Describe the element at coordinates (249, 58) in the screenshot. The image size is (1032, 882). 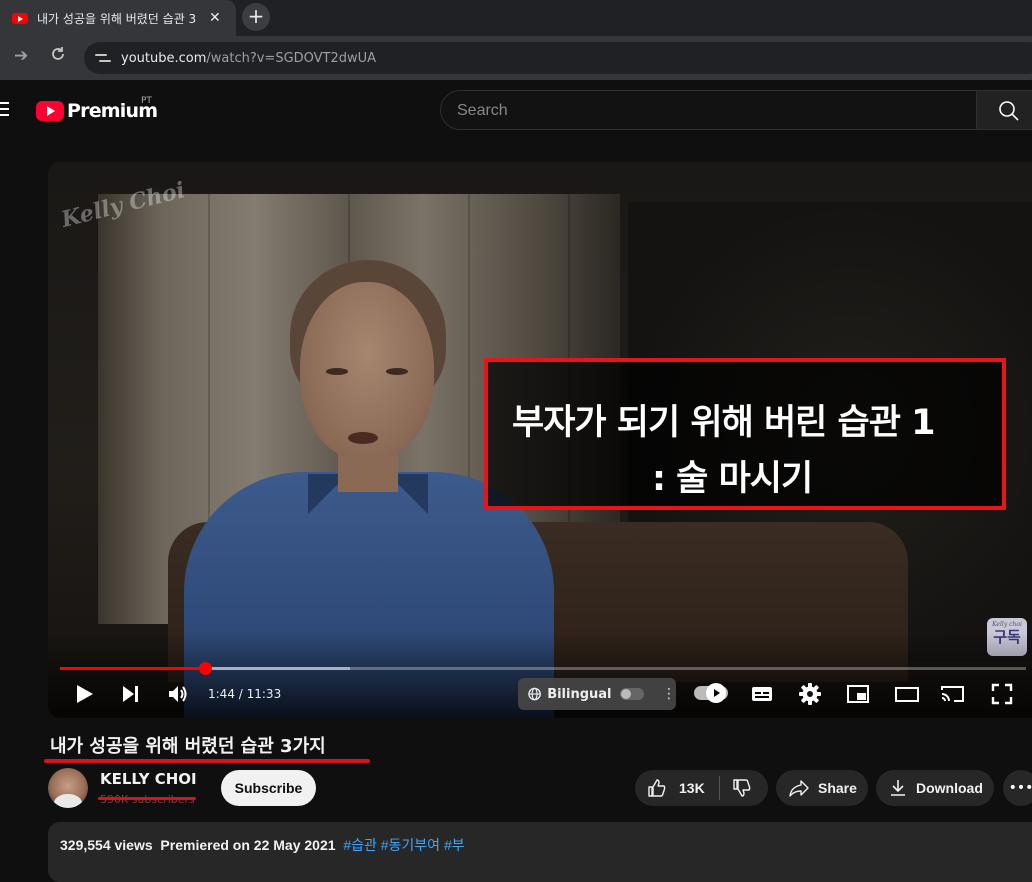
I see `url-text: youtube.com/watch?v=SGDOVT2dwUA` at that location.